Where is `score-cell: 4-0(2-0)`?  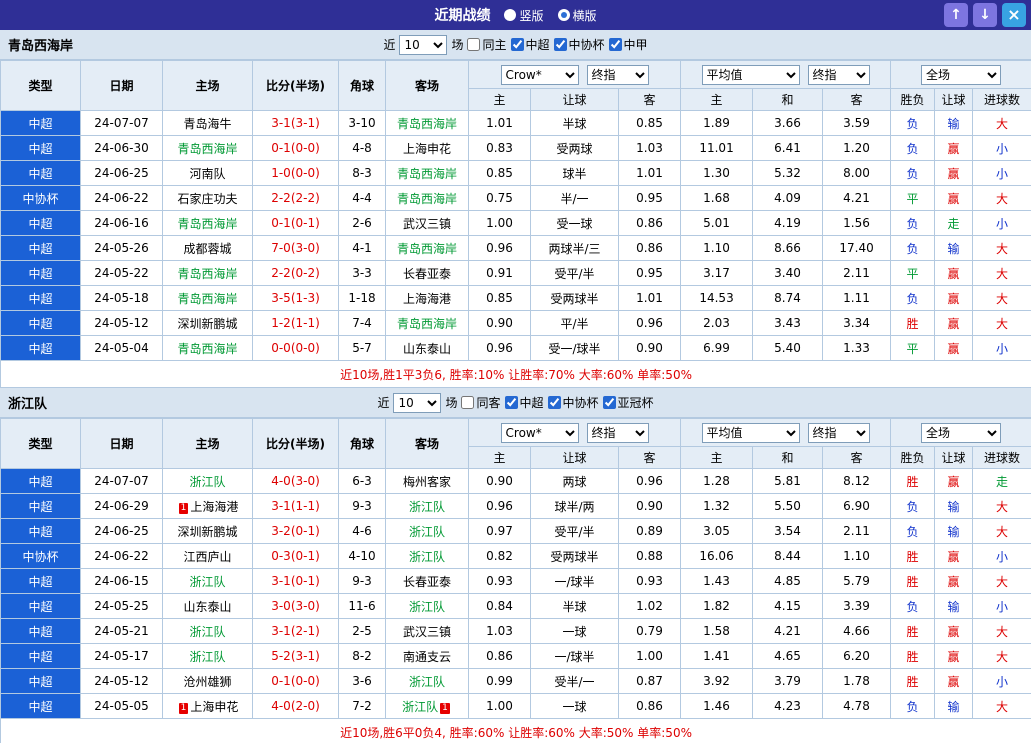
score-cell: 4-0(2-0) is located at coordinates (295, 706).